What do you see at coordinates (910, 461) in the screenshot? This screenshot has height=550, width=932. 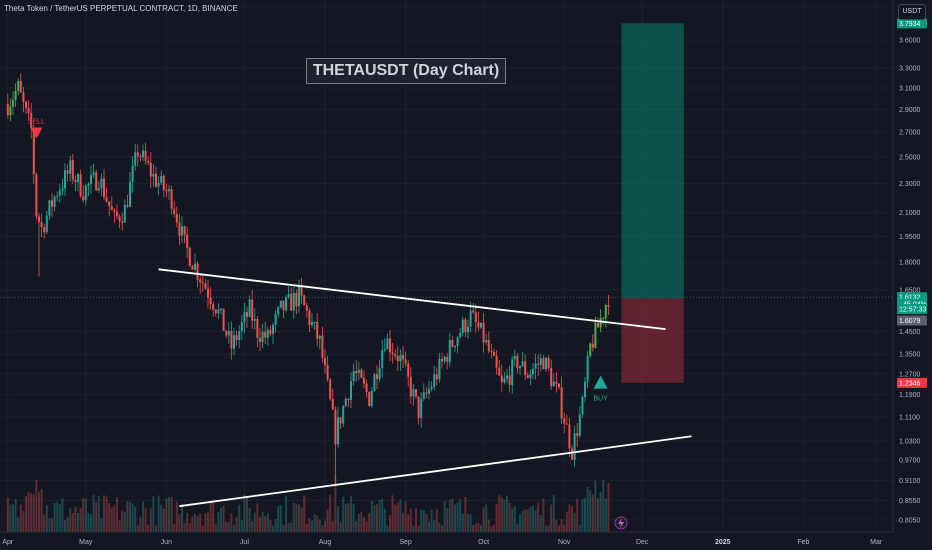 I see `y-tick-label: 0.9700` at bounding box center [910, 461].